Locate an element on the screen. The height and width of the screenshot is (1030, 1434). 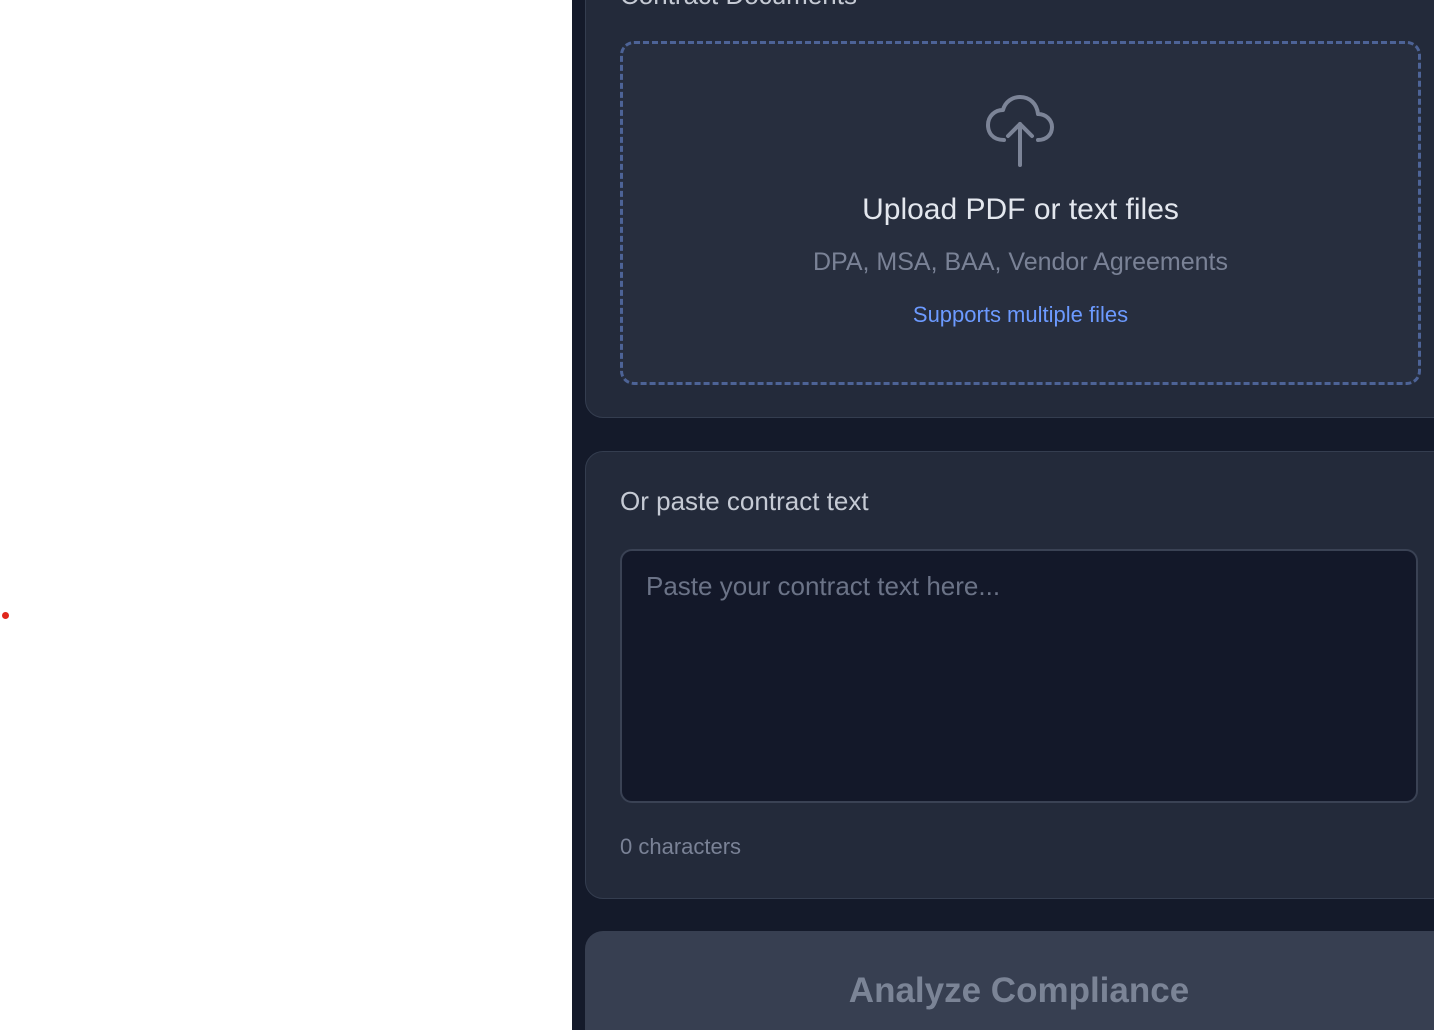
analyze-compliance-button: Analyze Compliance is located at coordinates (1009, 980).